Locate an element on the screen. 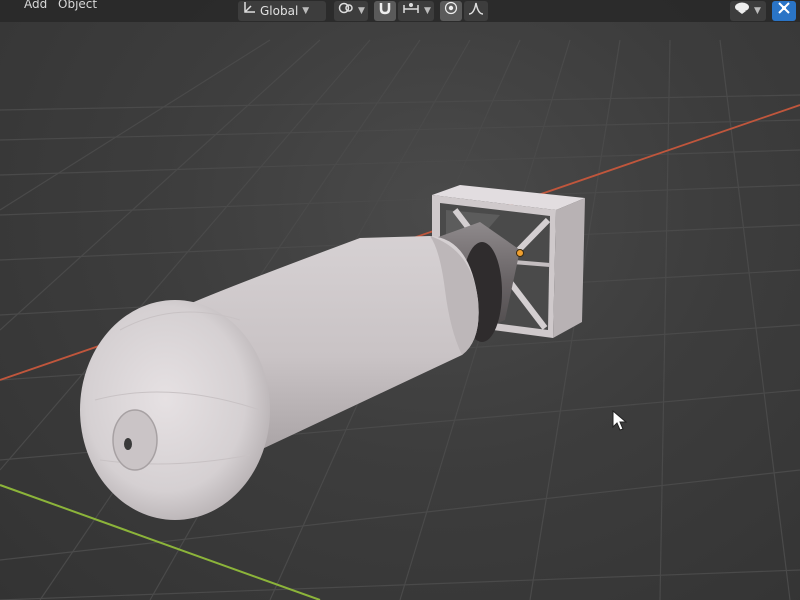 This screenshot has height=600, width=800. menu-object: Object is located at coordinates (77, 6).